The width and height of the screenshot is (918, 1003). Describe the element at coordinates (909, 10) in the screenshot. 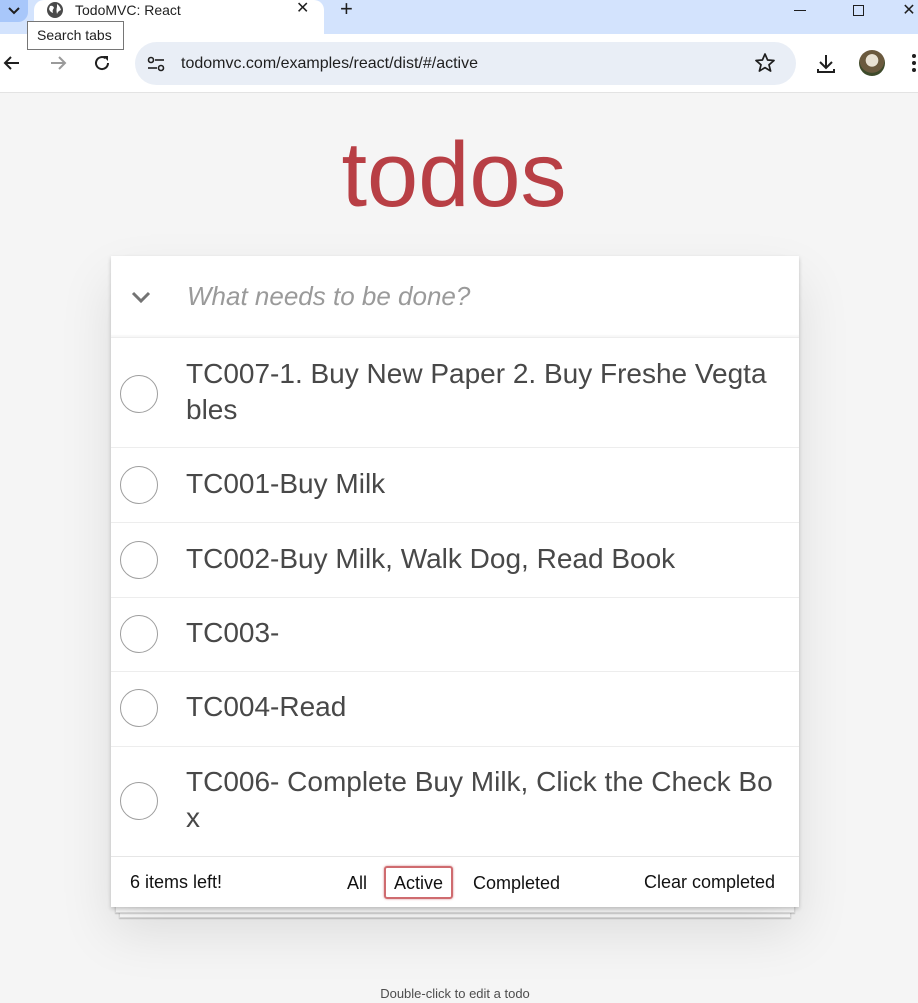

I see `close-window-button: ✕` at that location.